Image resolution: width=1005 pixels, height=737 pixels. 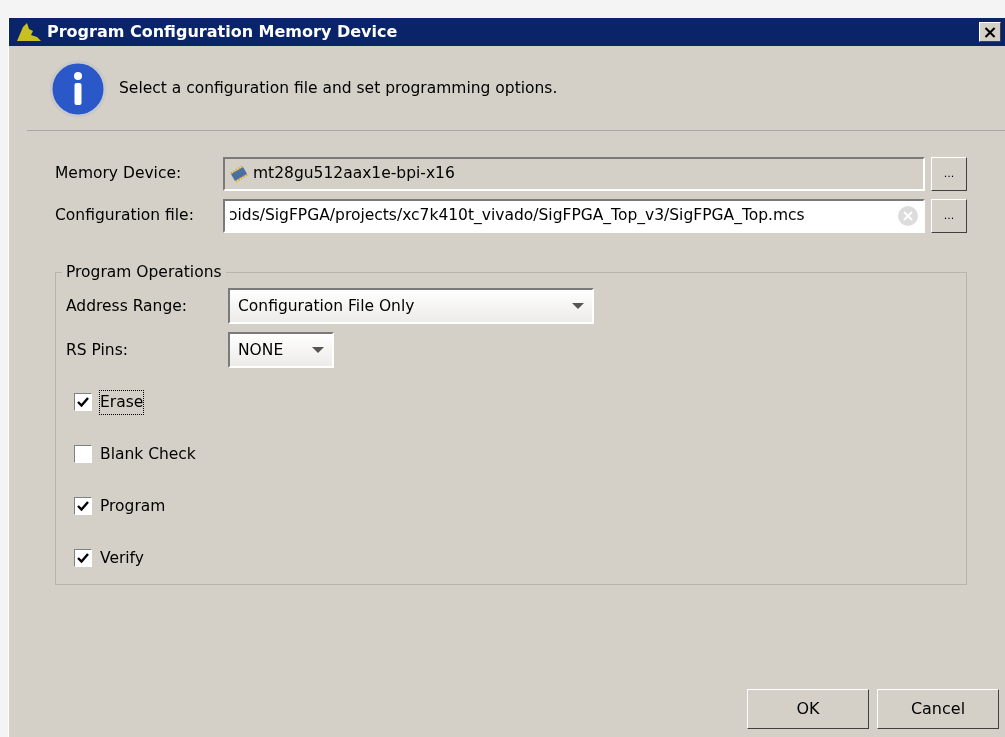 What do you see at coordinates (574, 216) in the screenshot?
I see `configuration-file-field: ɔids/SigFPGA/projects/xc7k410t_vivado/SigFPGA_Top_v3/SigFPGA_Top.mcs` at bounding box center [574, 216].